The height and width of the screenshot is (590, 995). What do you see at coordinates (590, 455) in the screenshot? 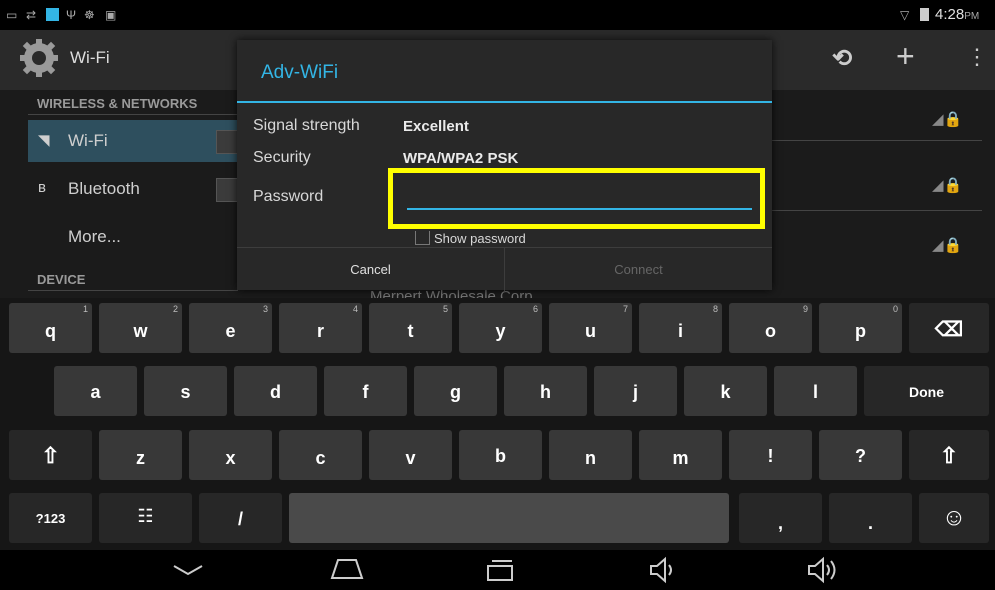
I see `key-n: n` at bounding box center [590, 455].